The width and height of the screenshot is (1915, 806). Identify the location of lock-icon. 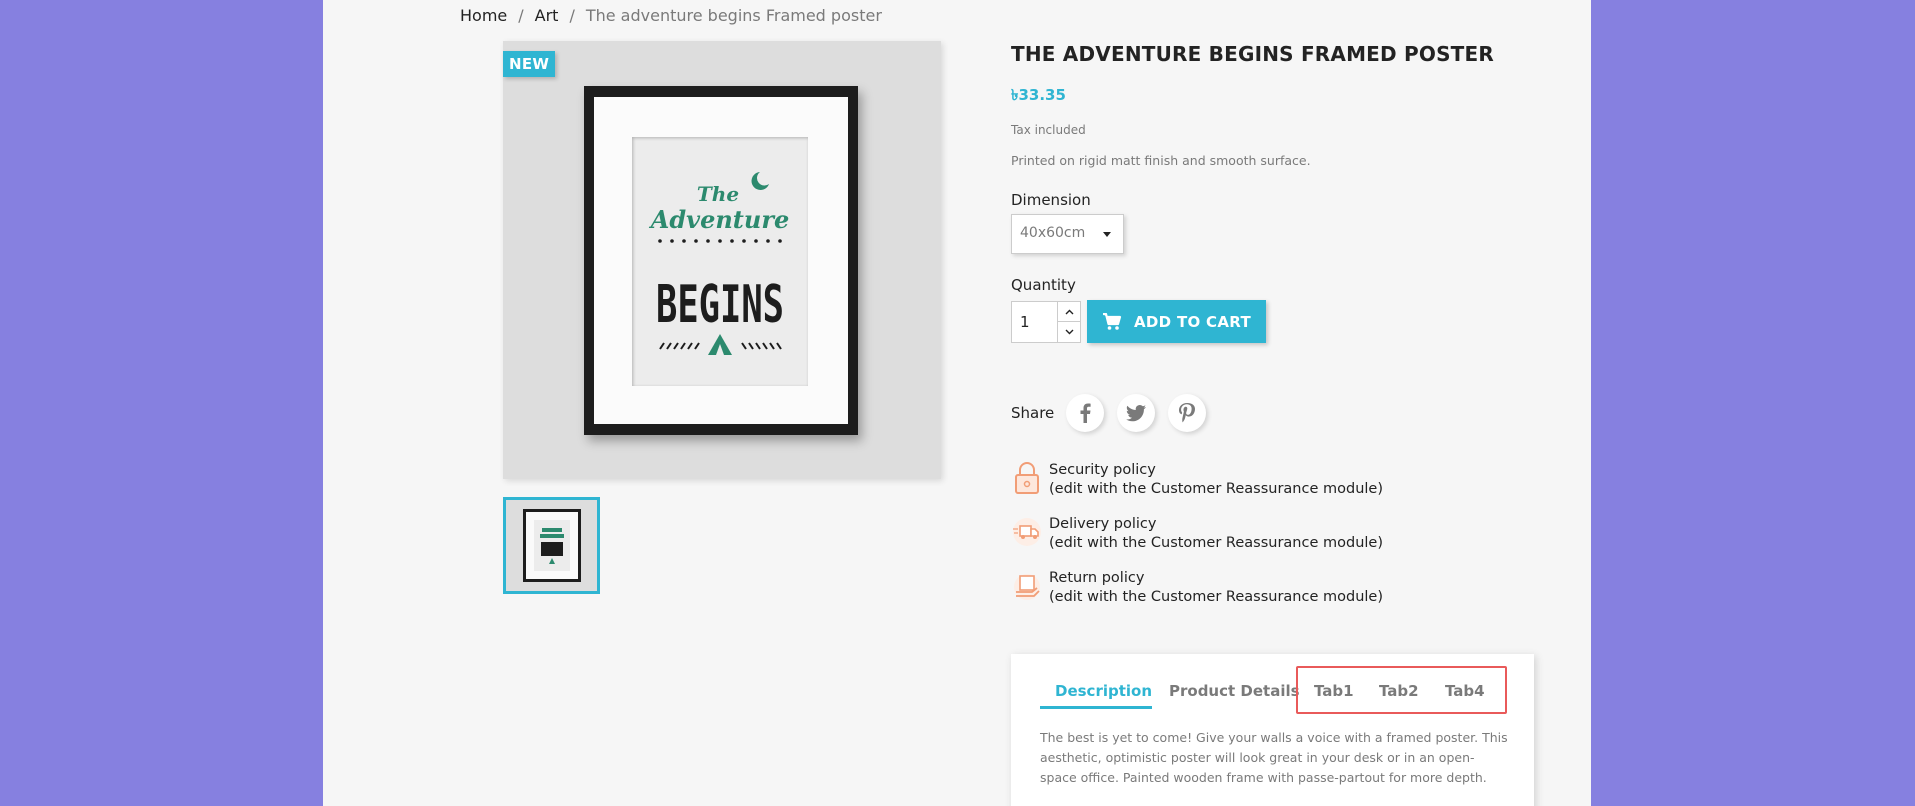
(1027, 478).